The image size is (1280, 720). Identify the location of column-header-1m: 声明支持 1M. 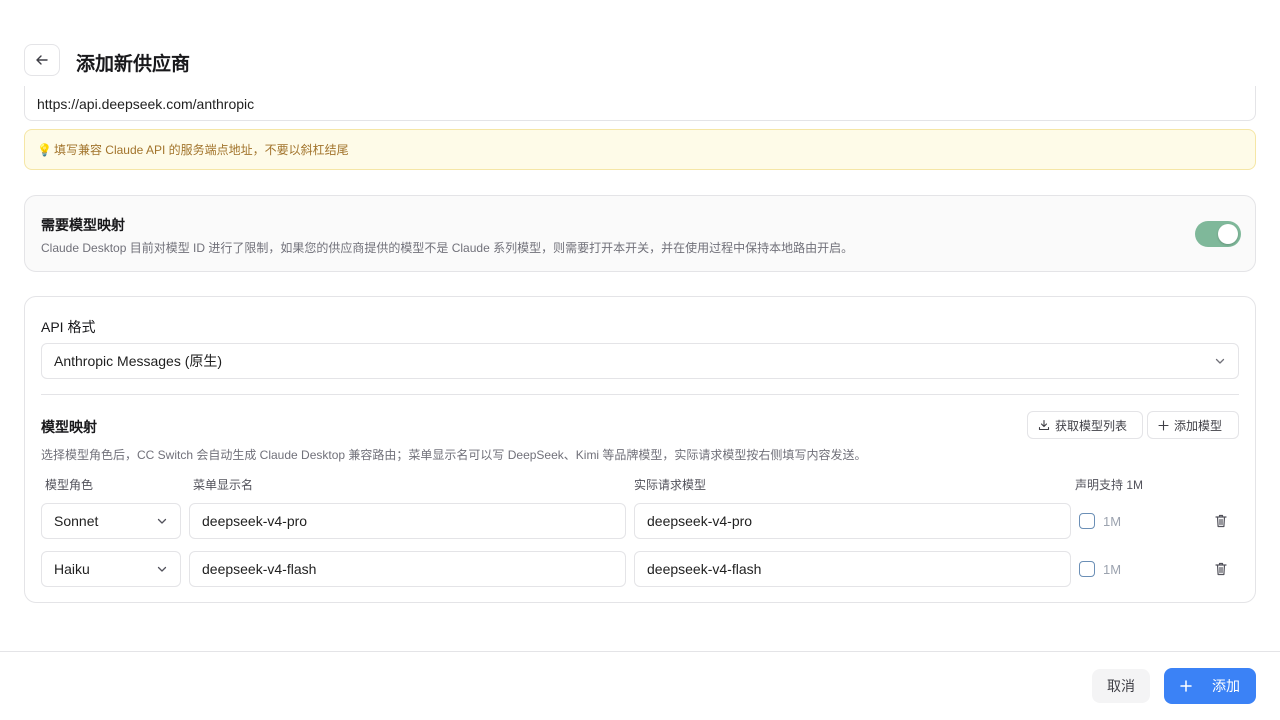
(1109, 485).